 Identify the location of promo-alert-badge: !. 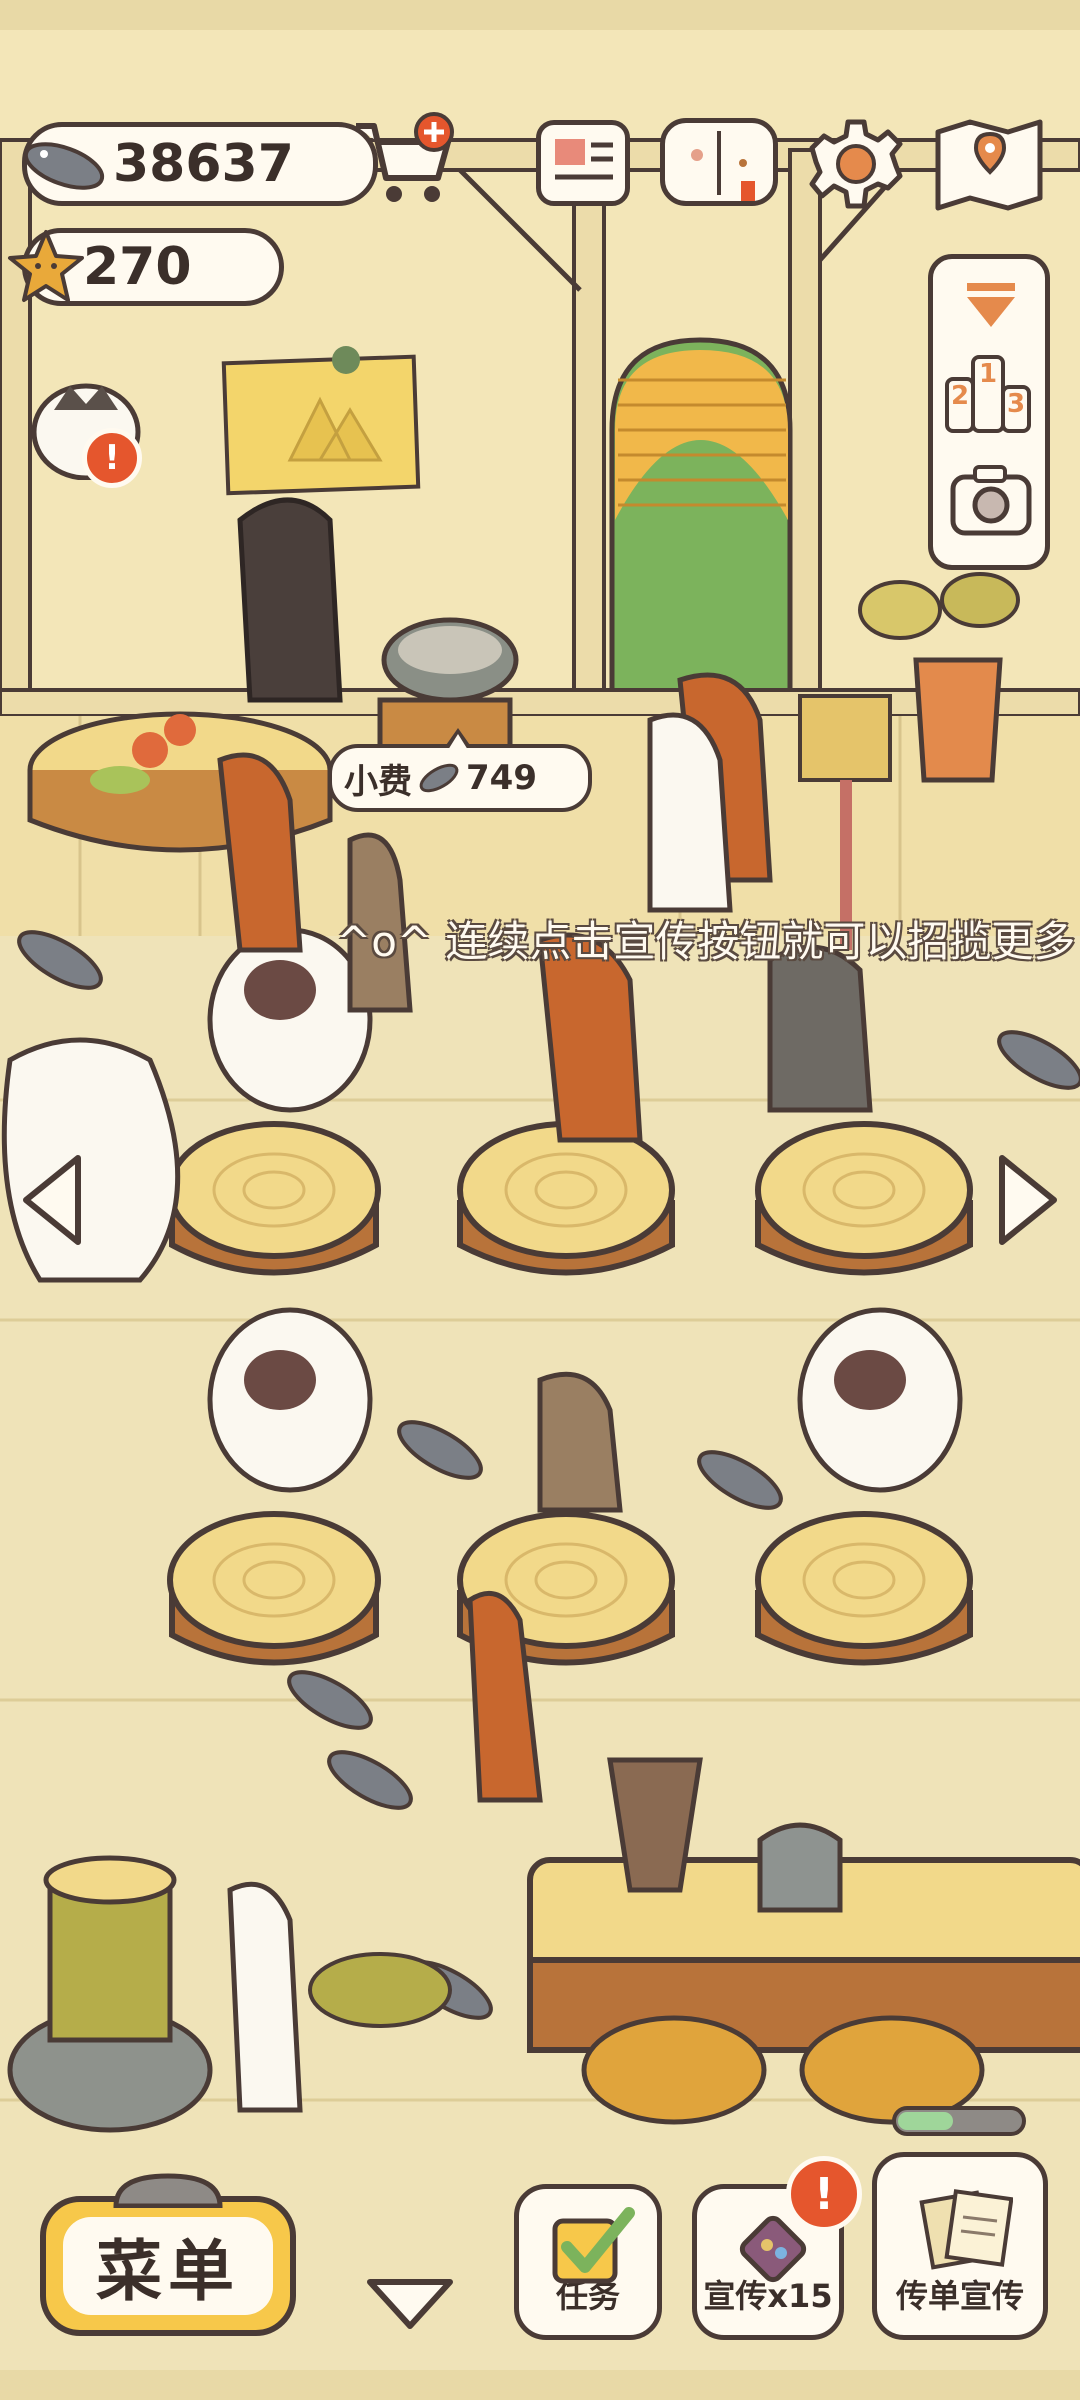
(824, 2194).